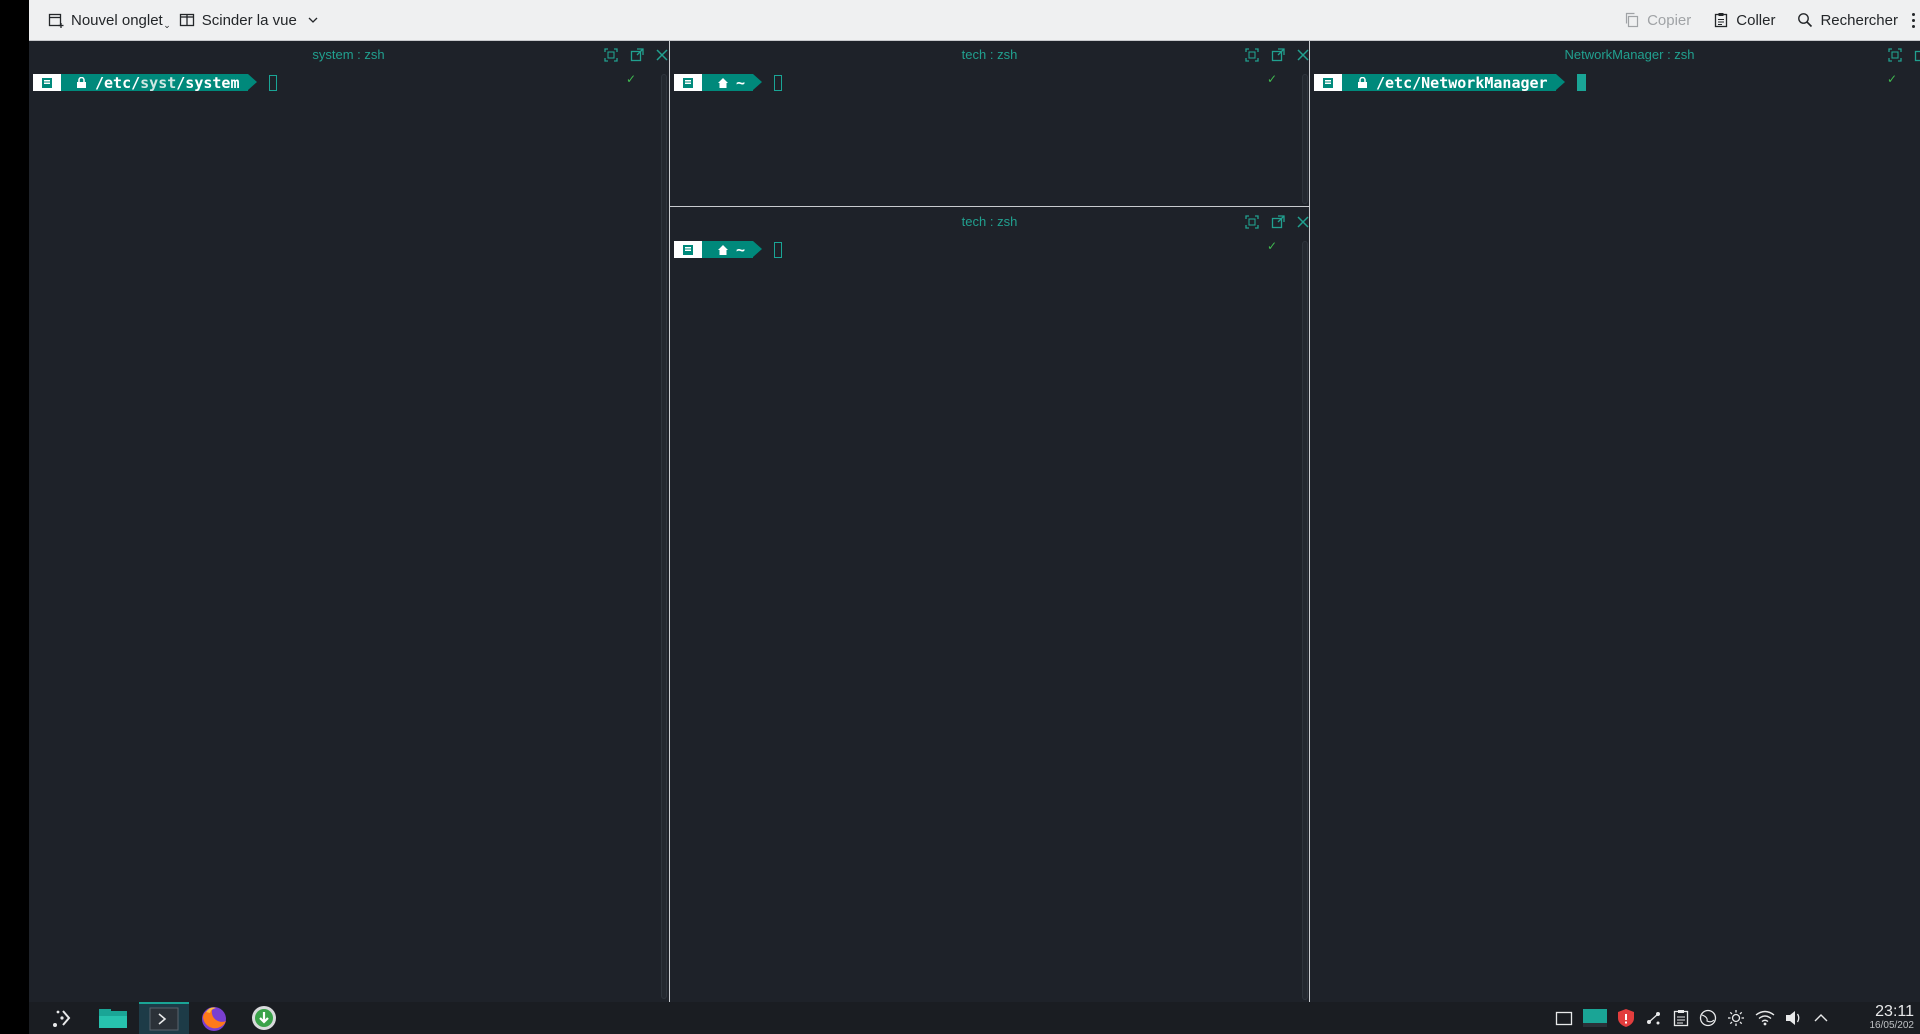 Image resolution: width=1920 pixels, height=1034 pixels. I want to click on wifi-icon, so click(1765, 1020).